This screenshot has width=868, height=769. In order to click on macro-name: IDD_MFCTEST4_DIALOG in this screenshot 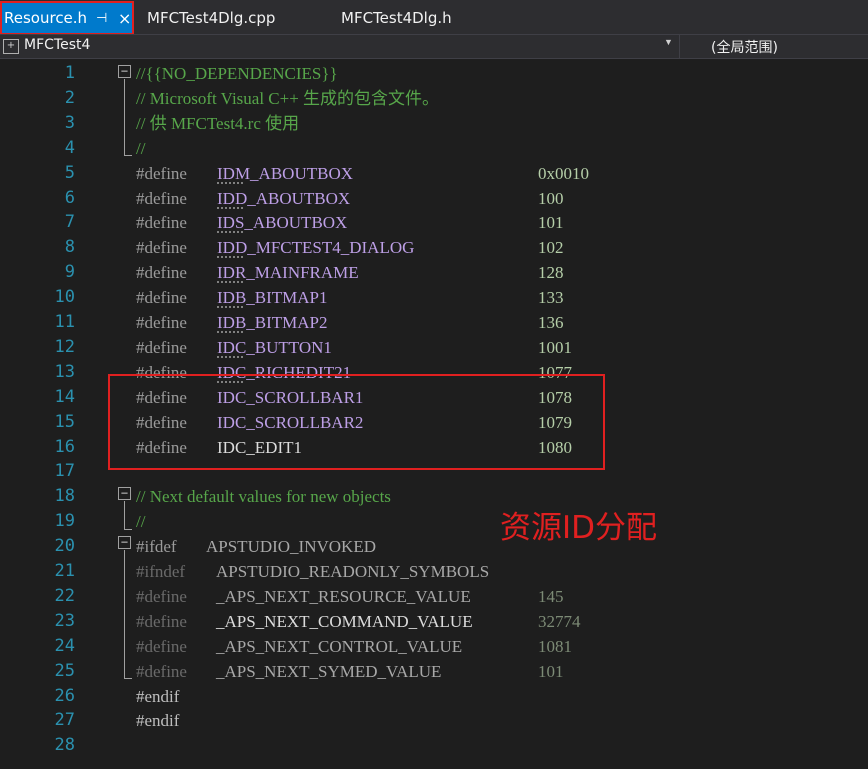, I will do `click(316, 248)`.